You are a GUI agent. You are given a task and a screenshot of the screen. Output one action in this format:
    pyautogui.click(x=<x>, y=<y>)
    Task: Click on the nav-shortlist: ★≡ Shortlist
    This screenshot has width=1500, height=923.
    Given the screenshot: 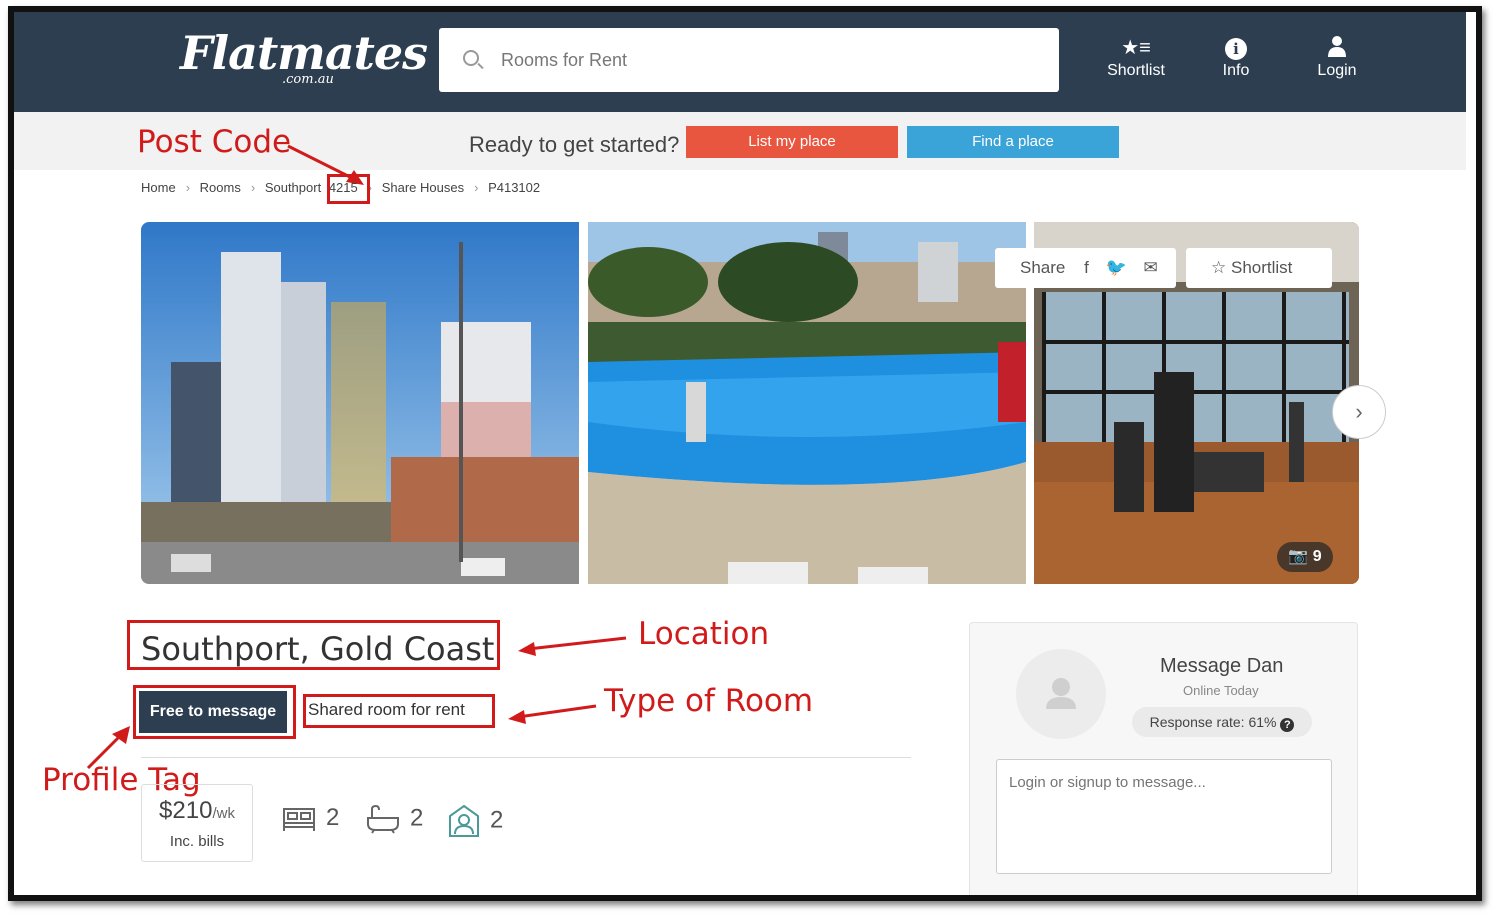 What is the action you would take?
    pyautogui.click(x=1136, y=57)
    